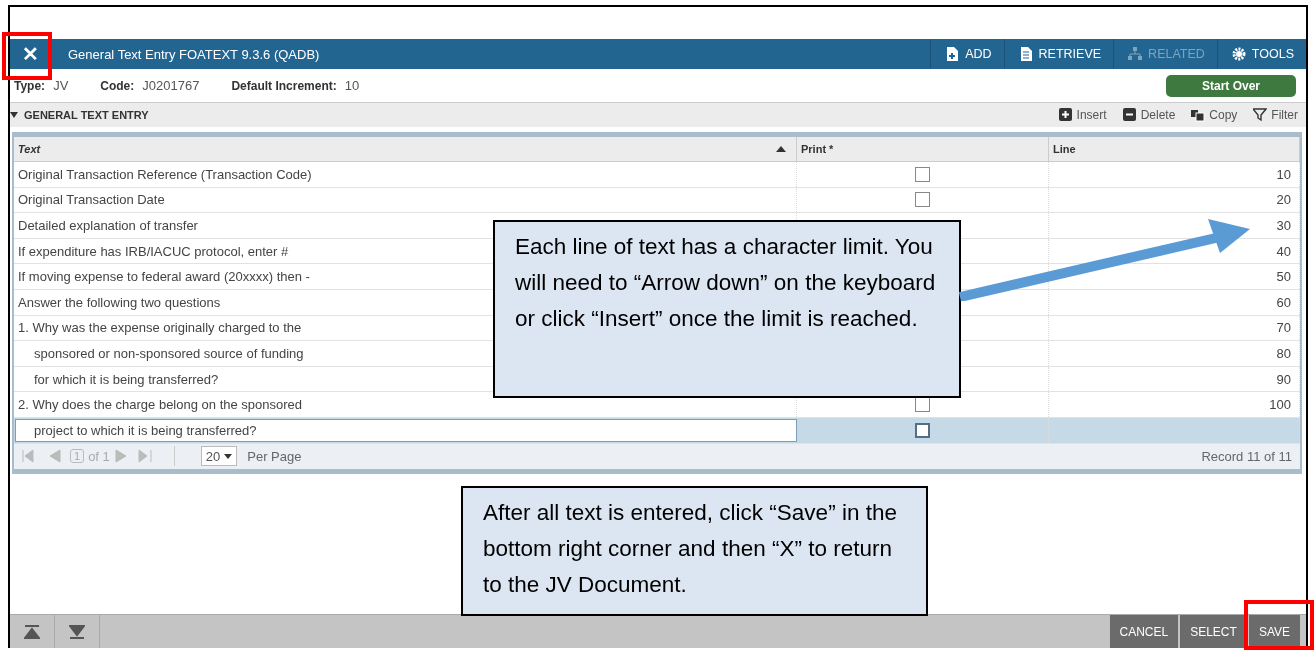  I want to click on line-number: 80, so click(1283, 353).